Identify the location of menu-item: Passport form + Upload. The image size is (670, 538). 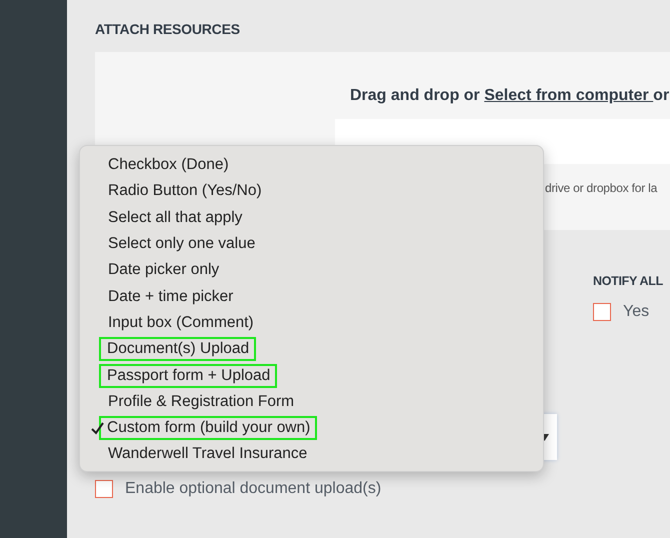
(188, 376).